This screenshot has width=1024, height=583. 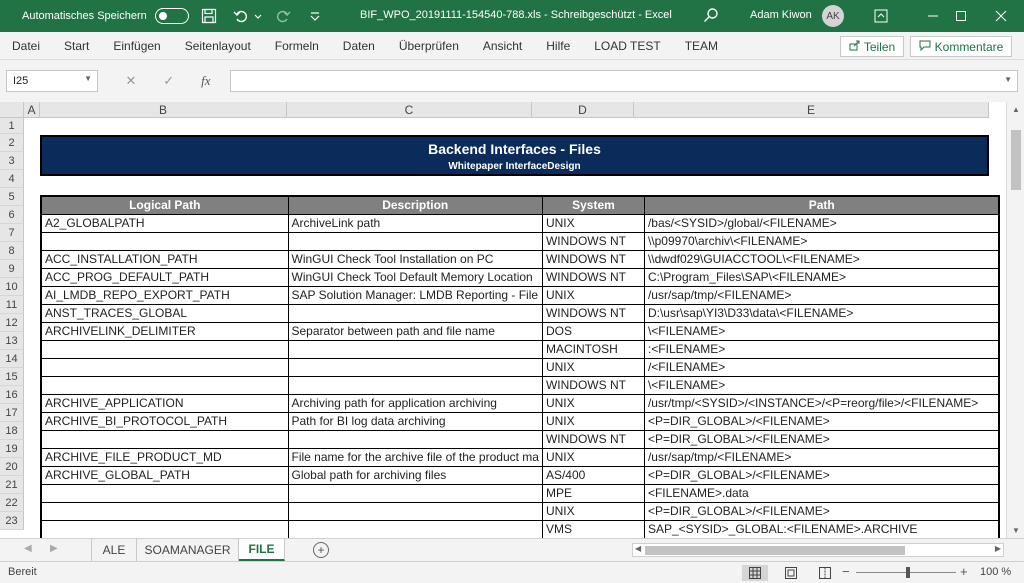 What do you see at coordinates (825, 573) in the screenshot?
I see `page-break-view-icon` at bounding box center [825, 573].